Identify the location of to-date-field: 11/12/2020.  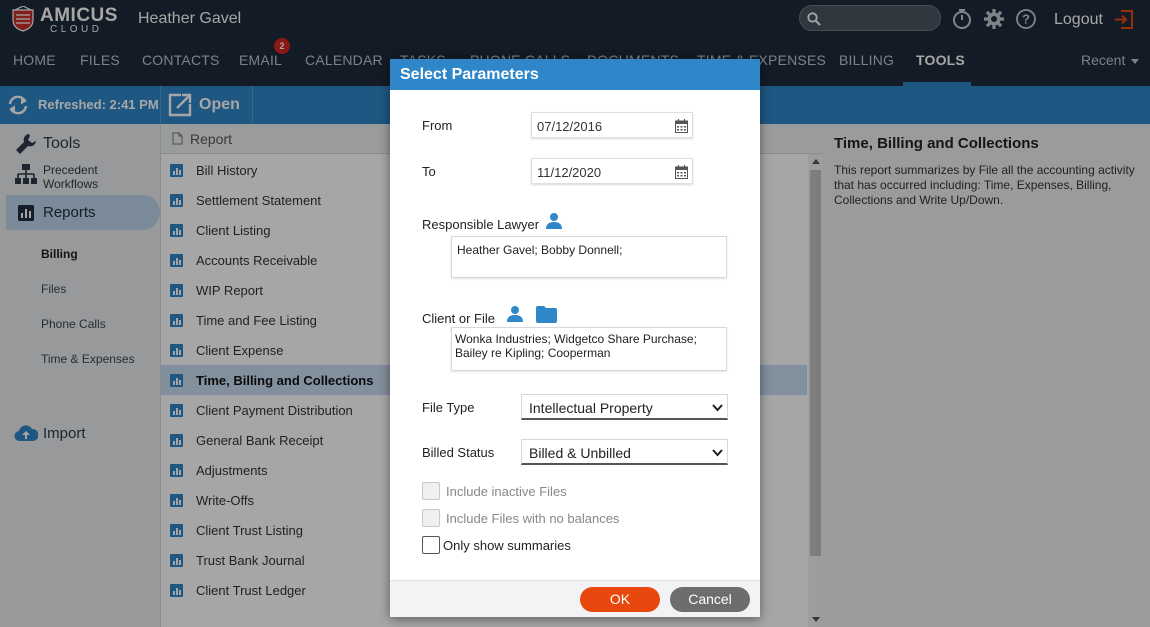
(612, 171).